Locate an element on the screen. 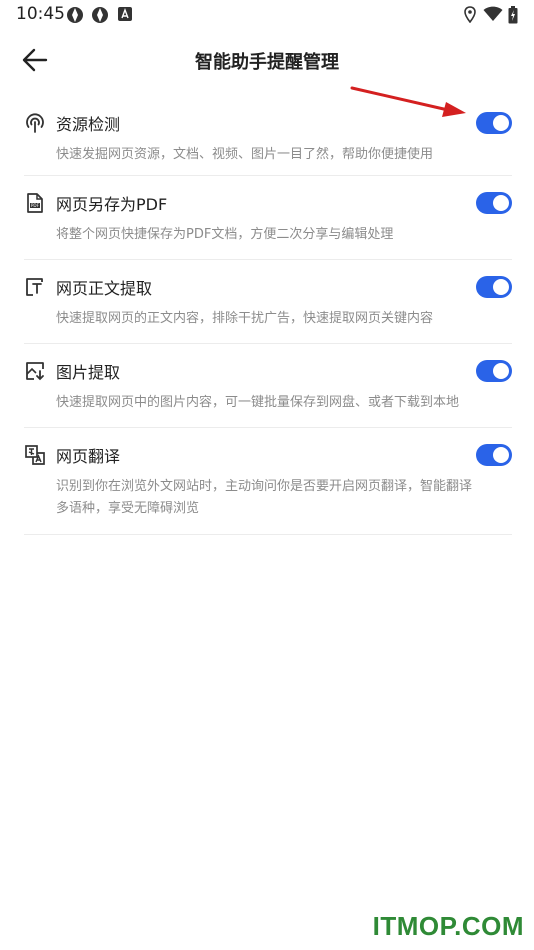  translate-icon is located at coordinates (35, 455).